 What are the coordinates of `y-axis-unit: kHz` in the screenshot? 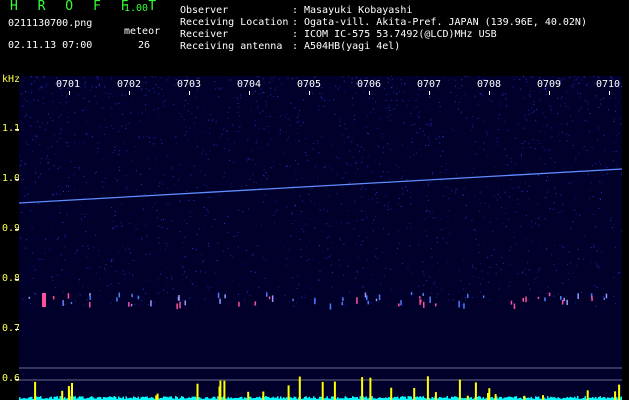 It's located at (11, 79).